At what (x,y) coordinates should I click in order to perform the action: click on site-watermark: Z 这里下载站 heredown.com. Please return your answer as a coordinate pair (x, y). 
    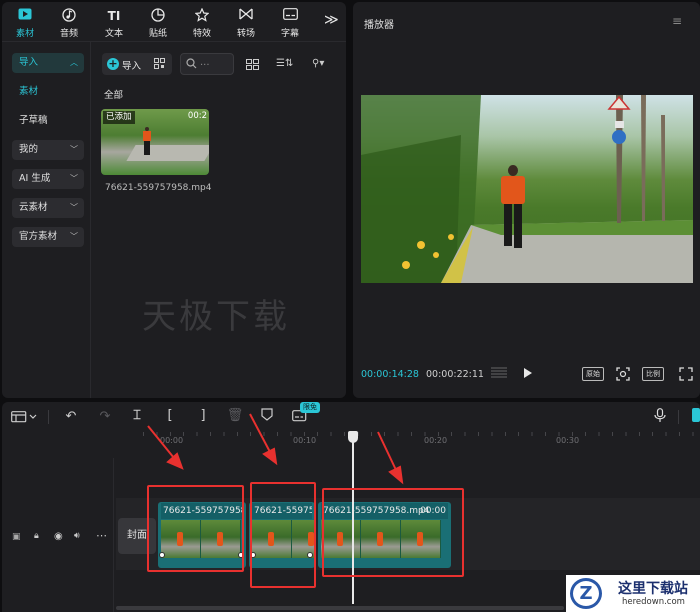
    Looking at the image, I should click on (633, 593).